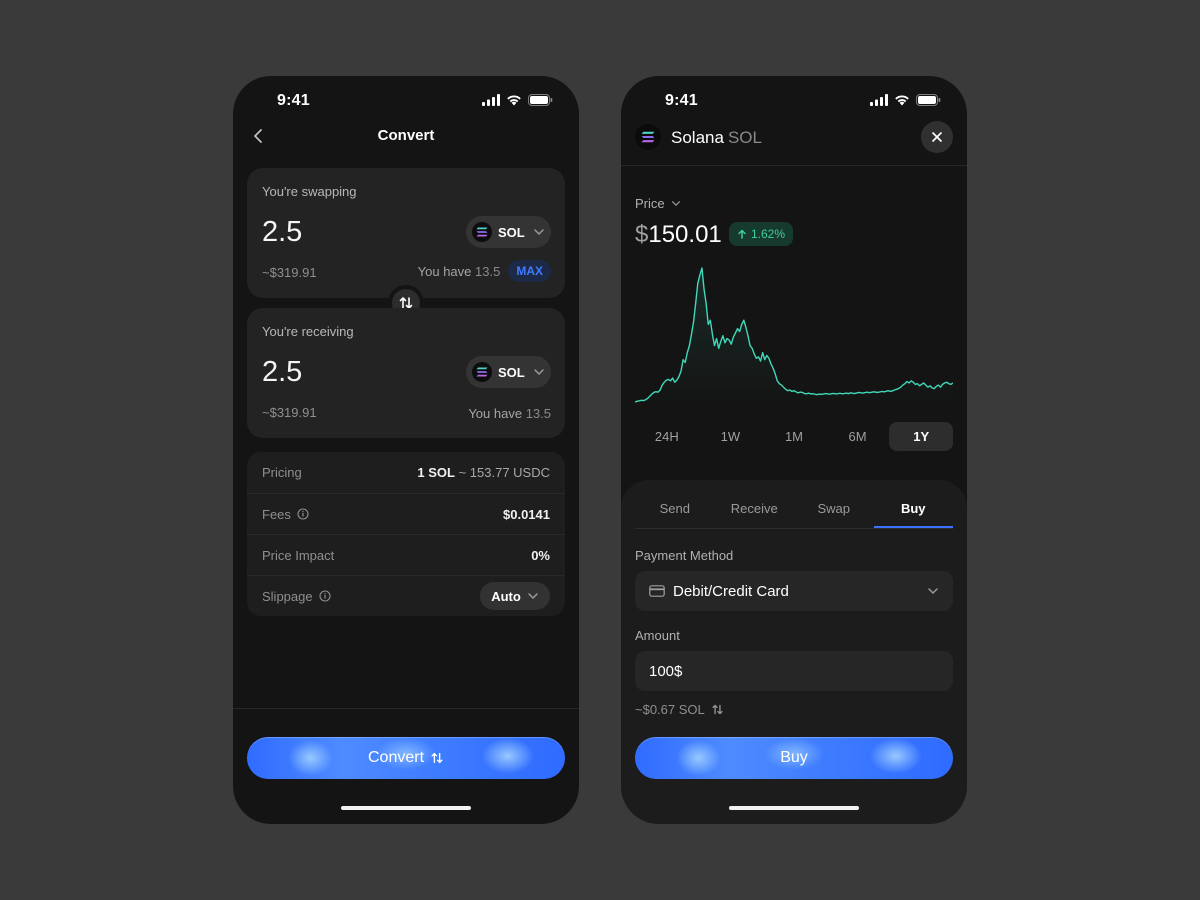 The width and height of the screenshot is (1200, 900). What do you see at coordinates (650, 203) in the screenshot?
I see `price-label: Price` at bounding box center [650, 203].